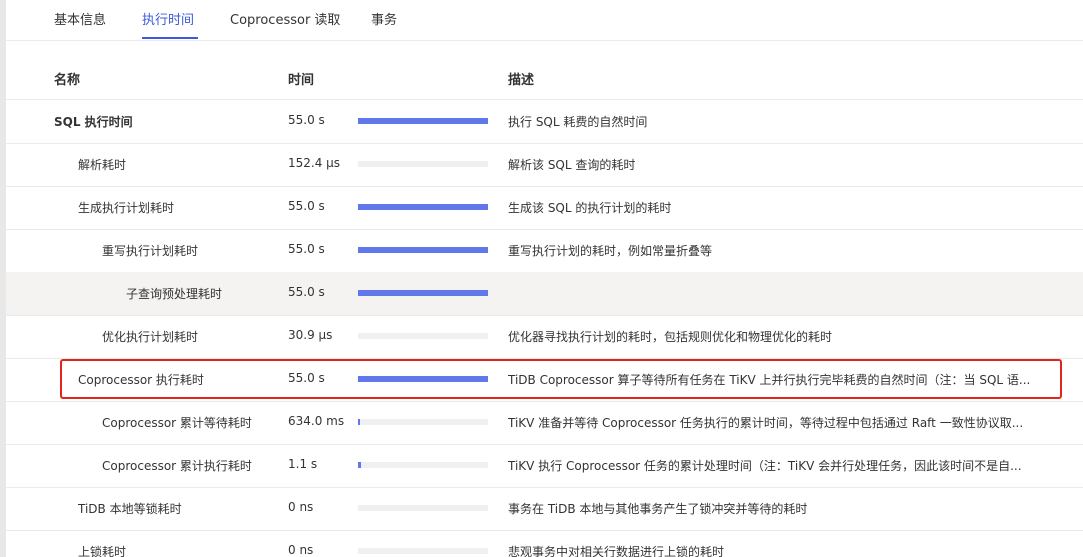 The width and height of the screenshot is (1083, 557). I want to click on row-time: 152.4 μs, so click(314, 163).